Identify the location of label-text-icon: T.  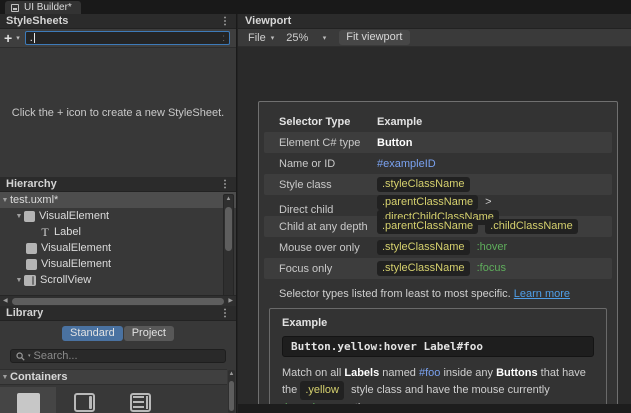
(45, 231).